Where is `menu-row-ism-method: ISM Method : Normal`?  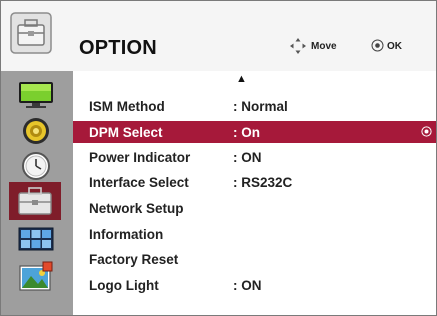 menu-row-ism-method: ISM Method : Normal is located at coordinates (254, 106).